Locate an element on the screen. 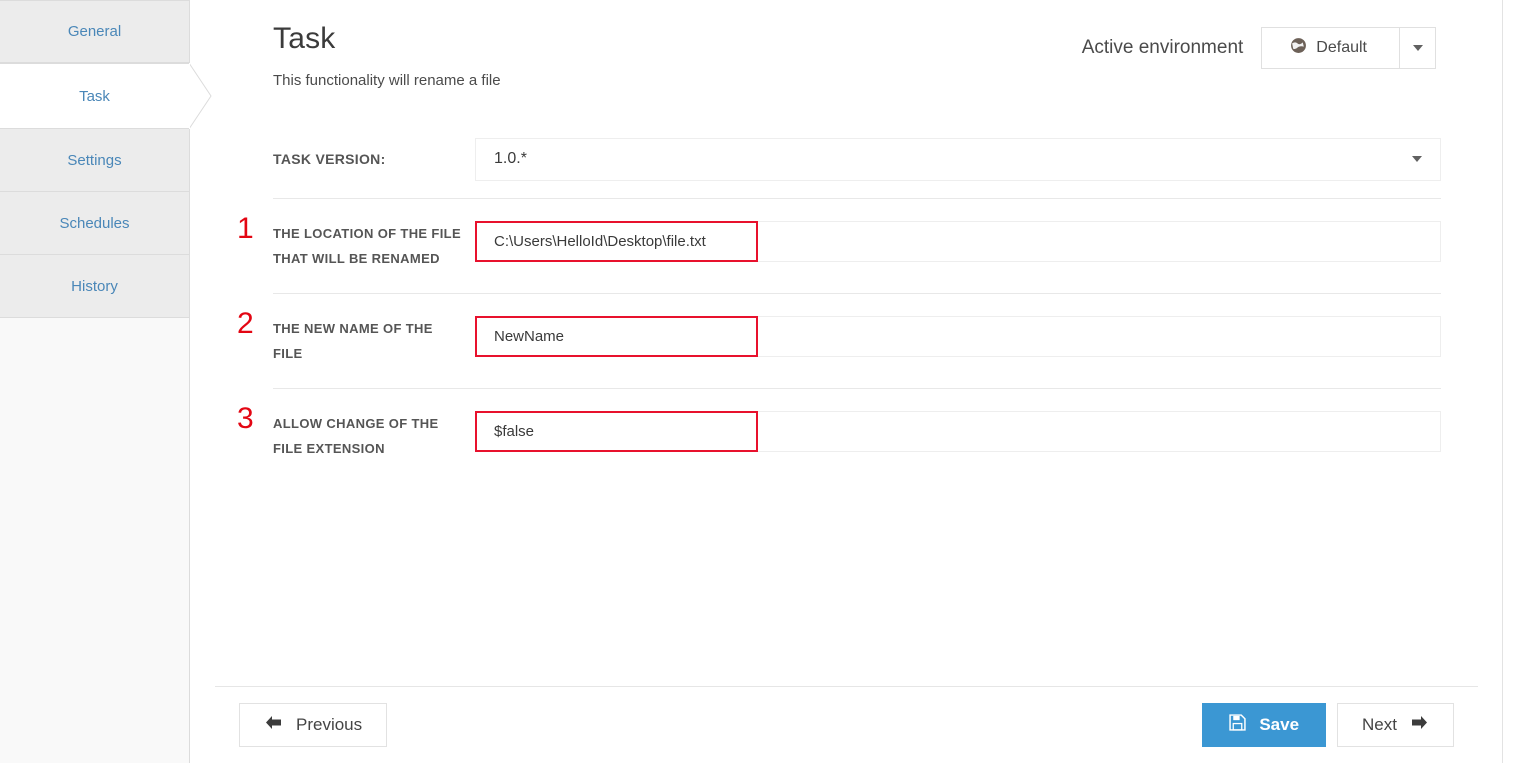  task-version-value: 1.0.* is located at coordinates (510, 158).